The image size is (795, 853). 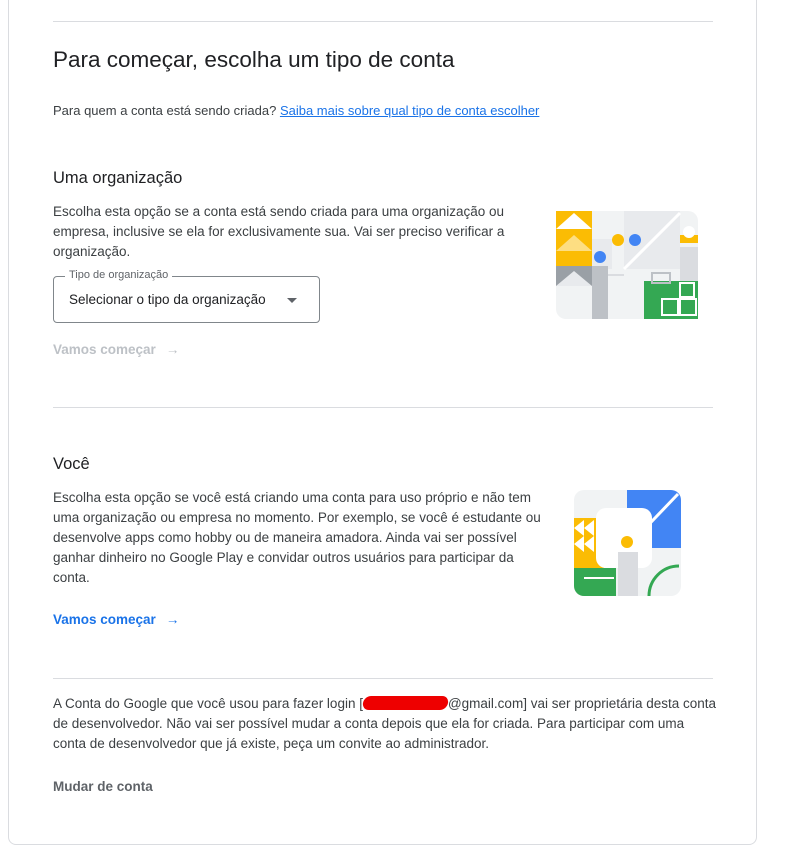 I want to click on middle-divider, so click(x=383, y=407).